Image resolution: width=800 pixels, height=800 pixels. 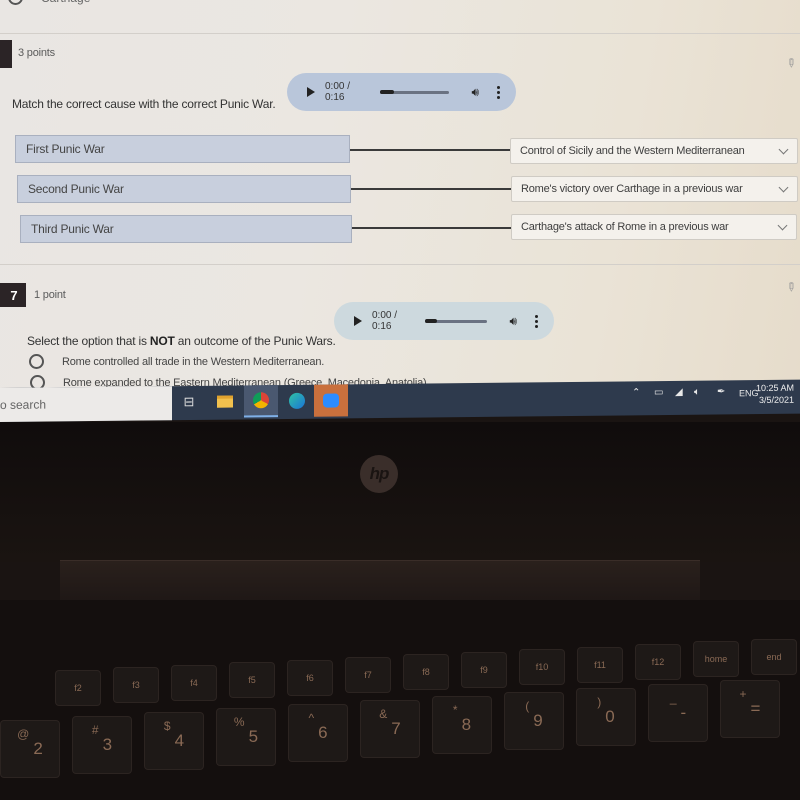 What do you see at coordinates (13, 295) in the screenshot?
I see `question-number-badge: 7` at bounding box center [13, 295].